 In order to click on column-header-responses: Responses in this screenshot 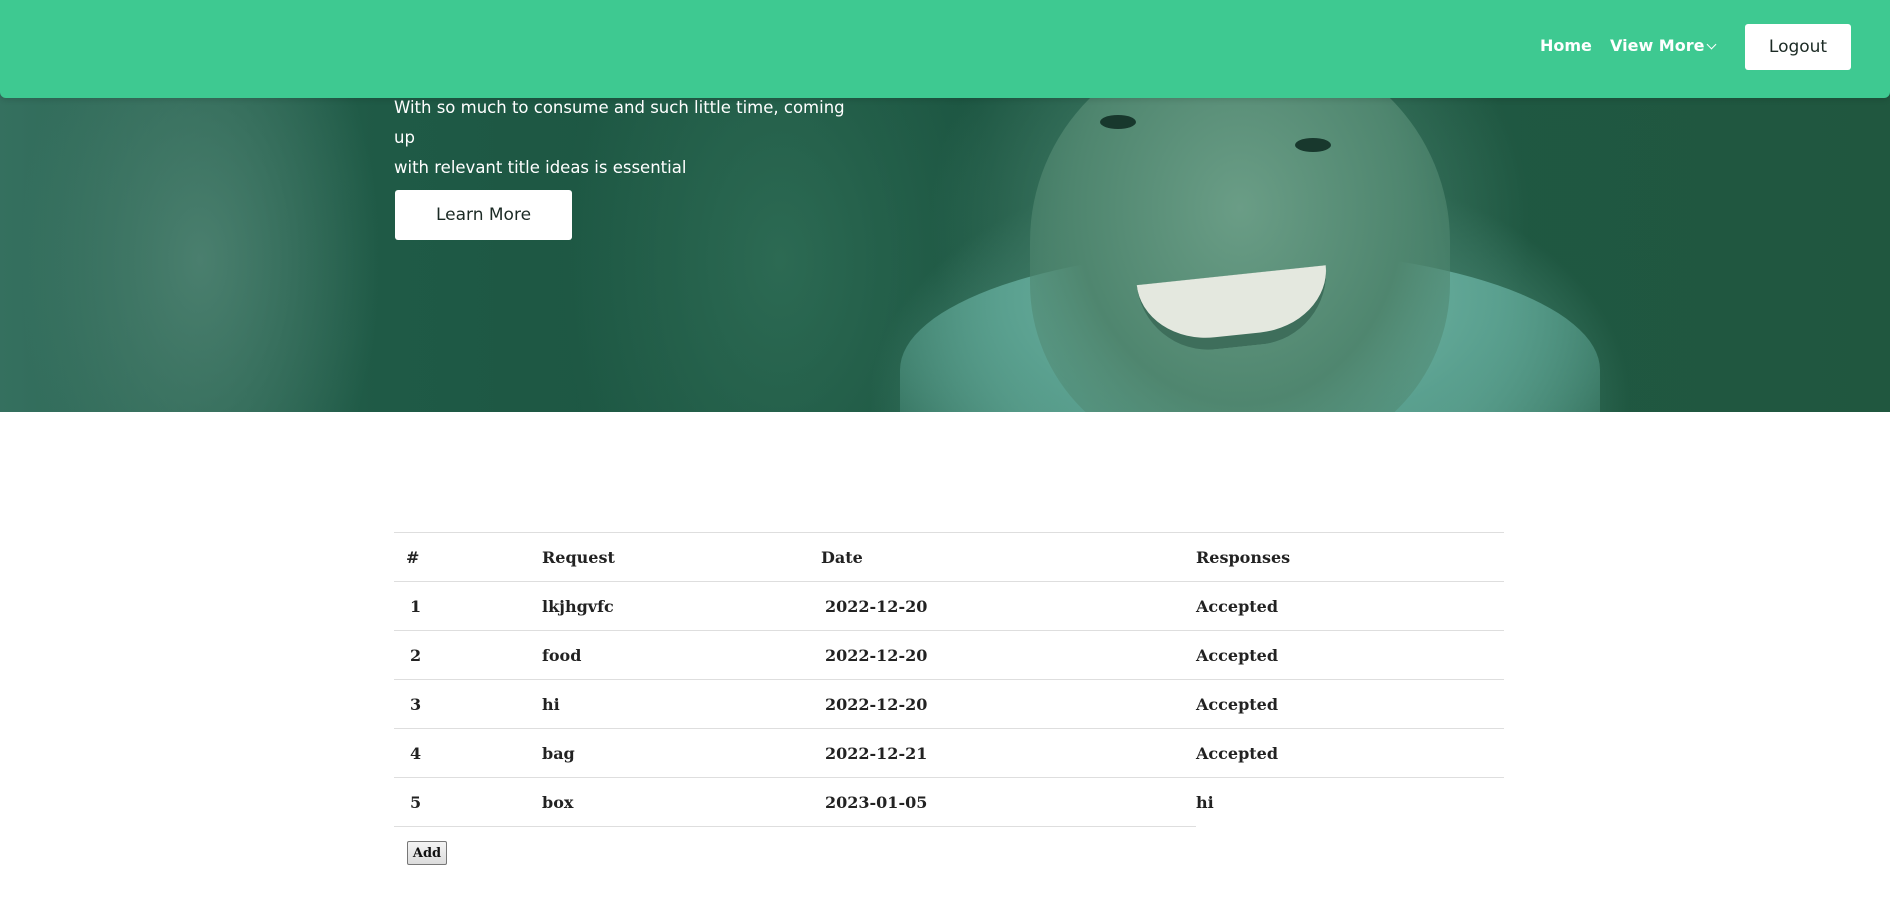, I will do `click(1350, 557)`.